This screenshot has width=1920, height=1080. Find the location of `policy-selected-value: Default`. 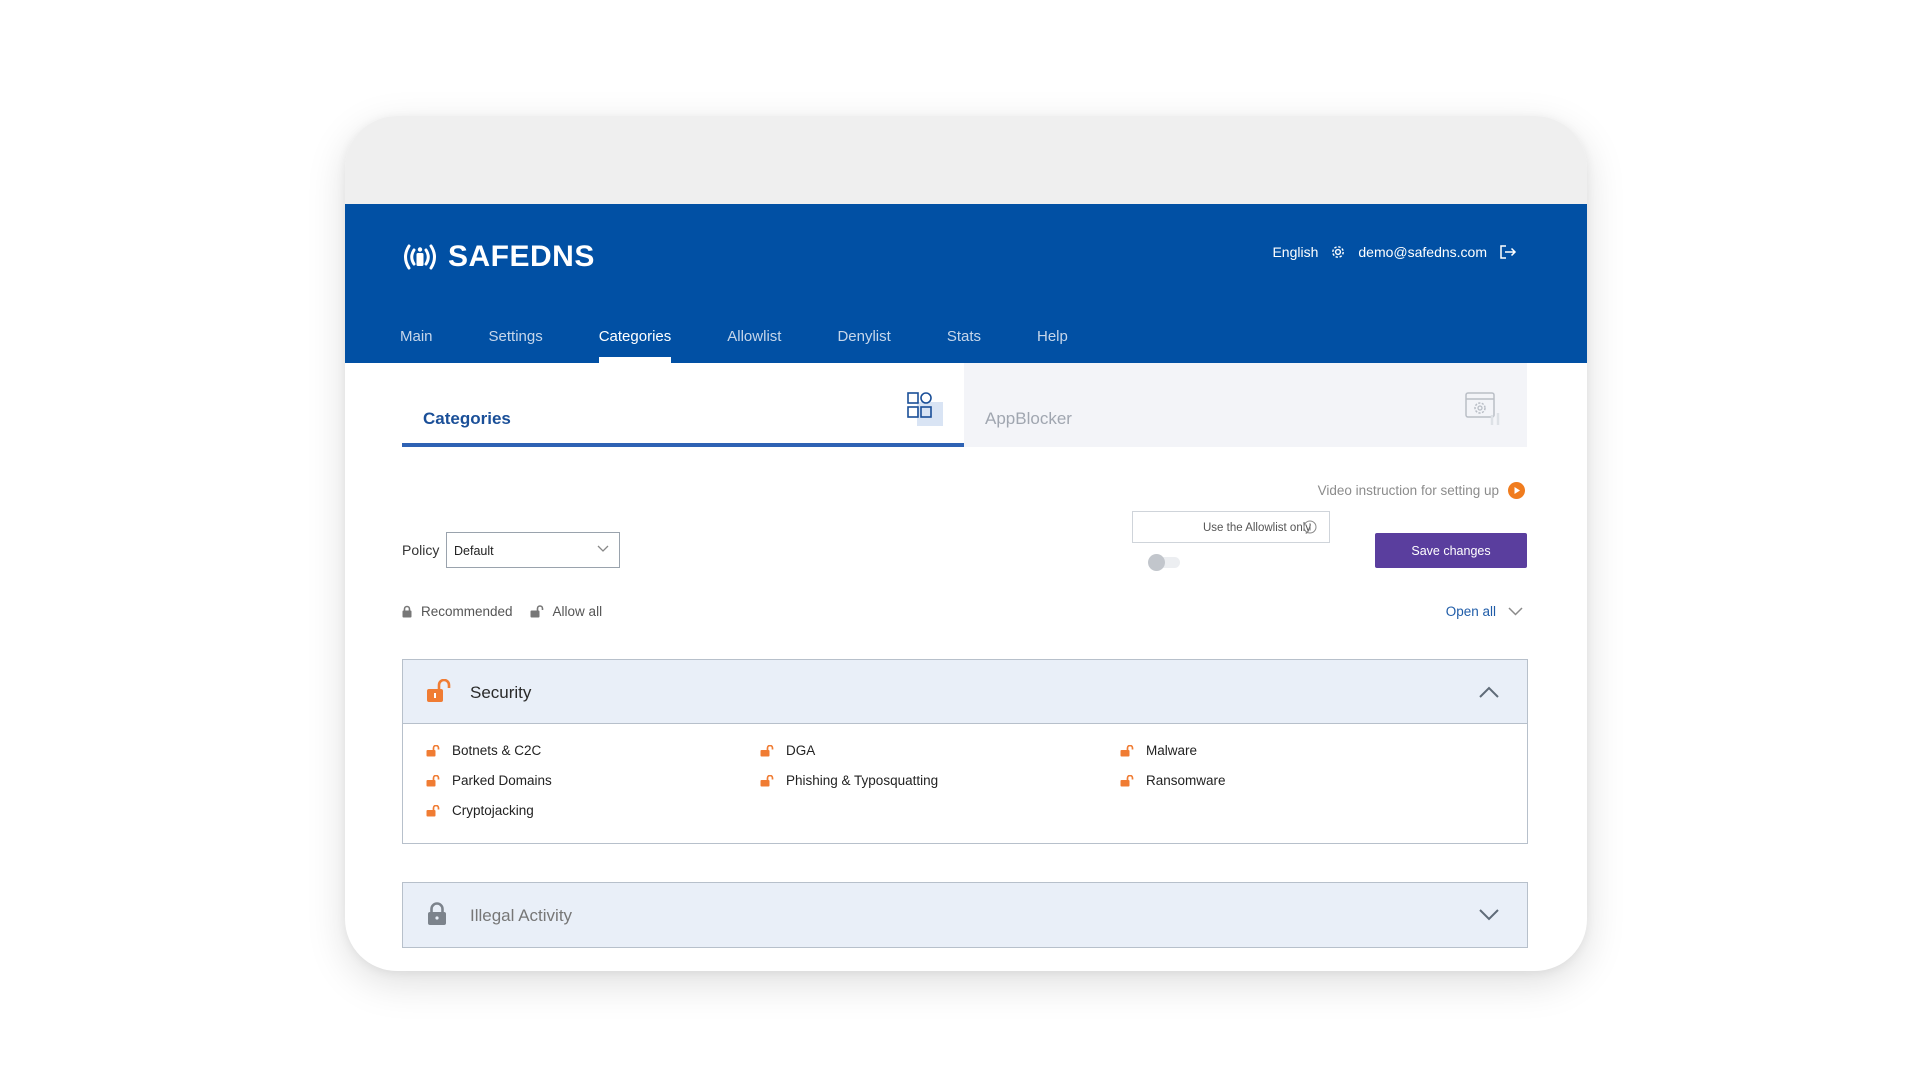

policy-selected-value: Default is located at coordinates (474, 551).